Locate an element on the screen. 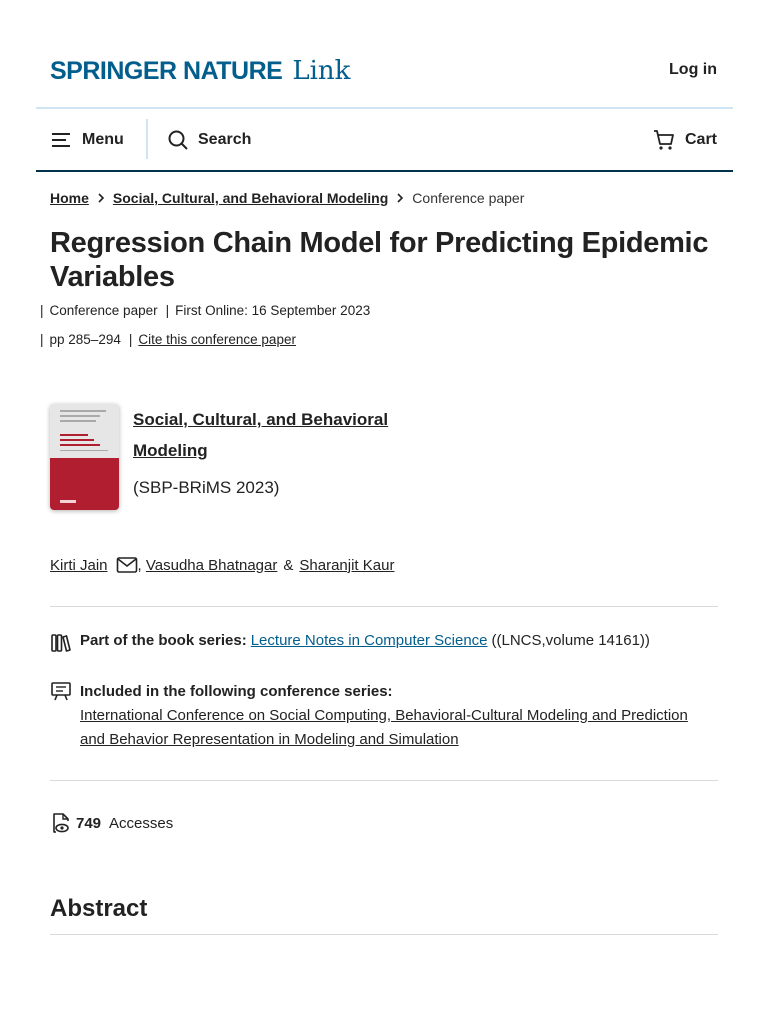  main-navbar: Menu Search Cart is located at coordinates (384, 140).